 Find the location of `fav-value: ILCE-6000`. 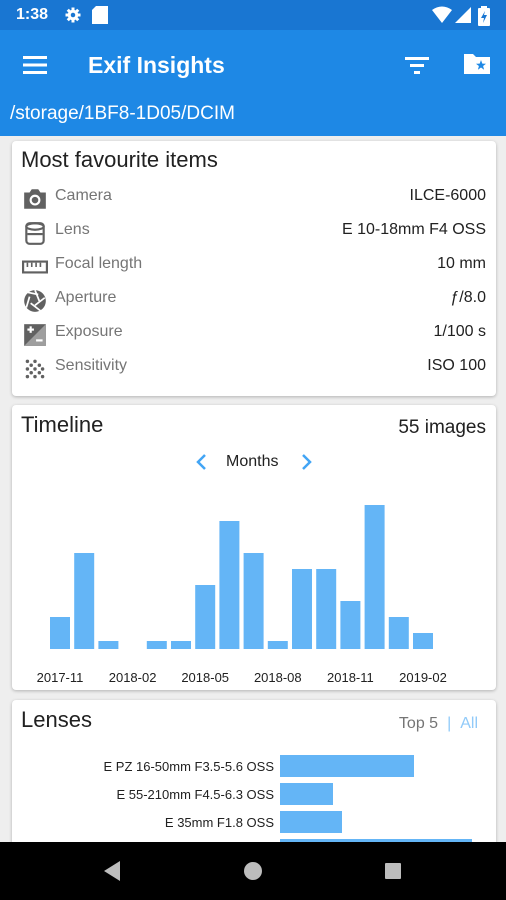

fav-value: ILCE-6000 is located at coordinates (448, 195).